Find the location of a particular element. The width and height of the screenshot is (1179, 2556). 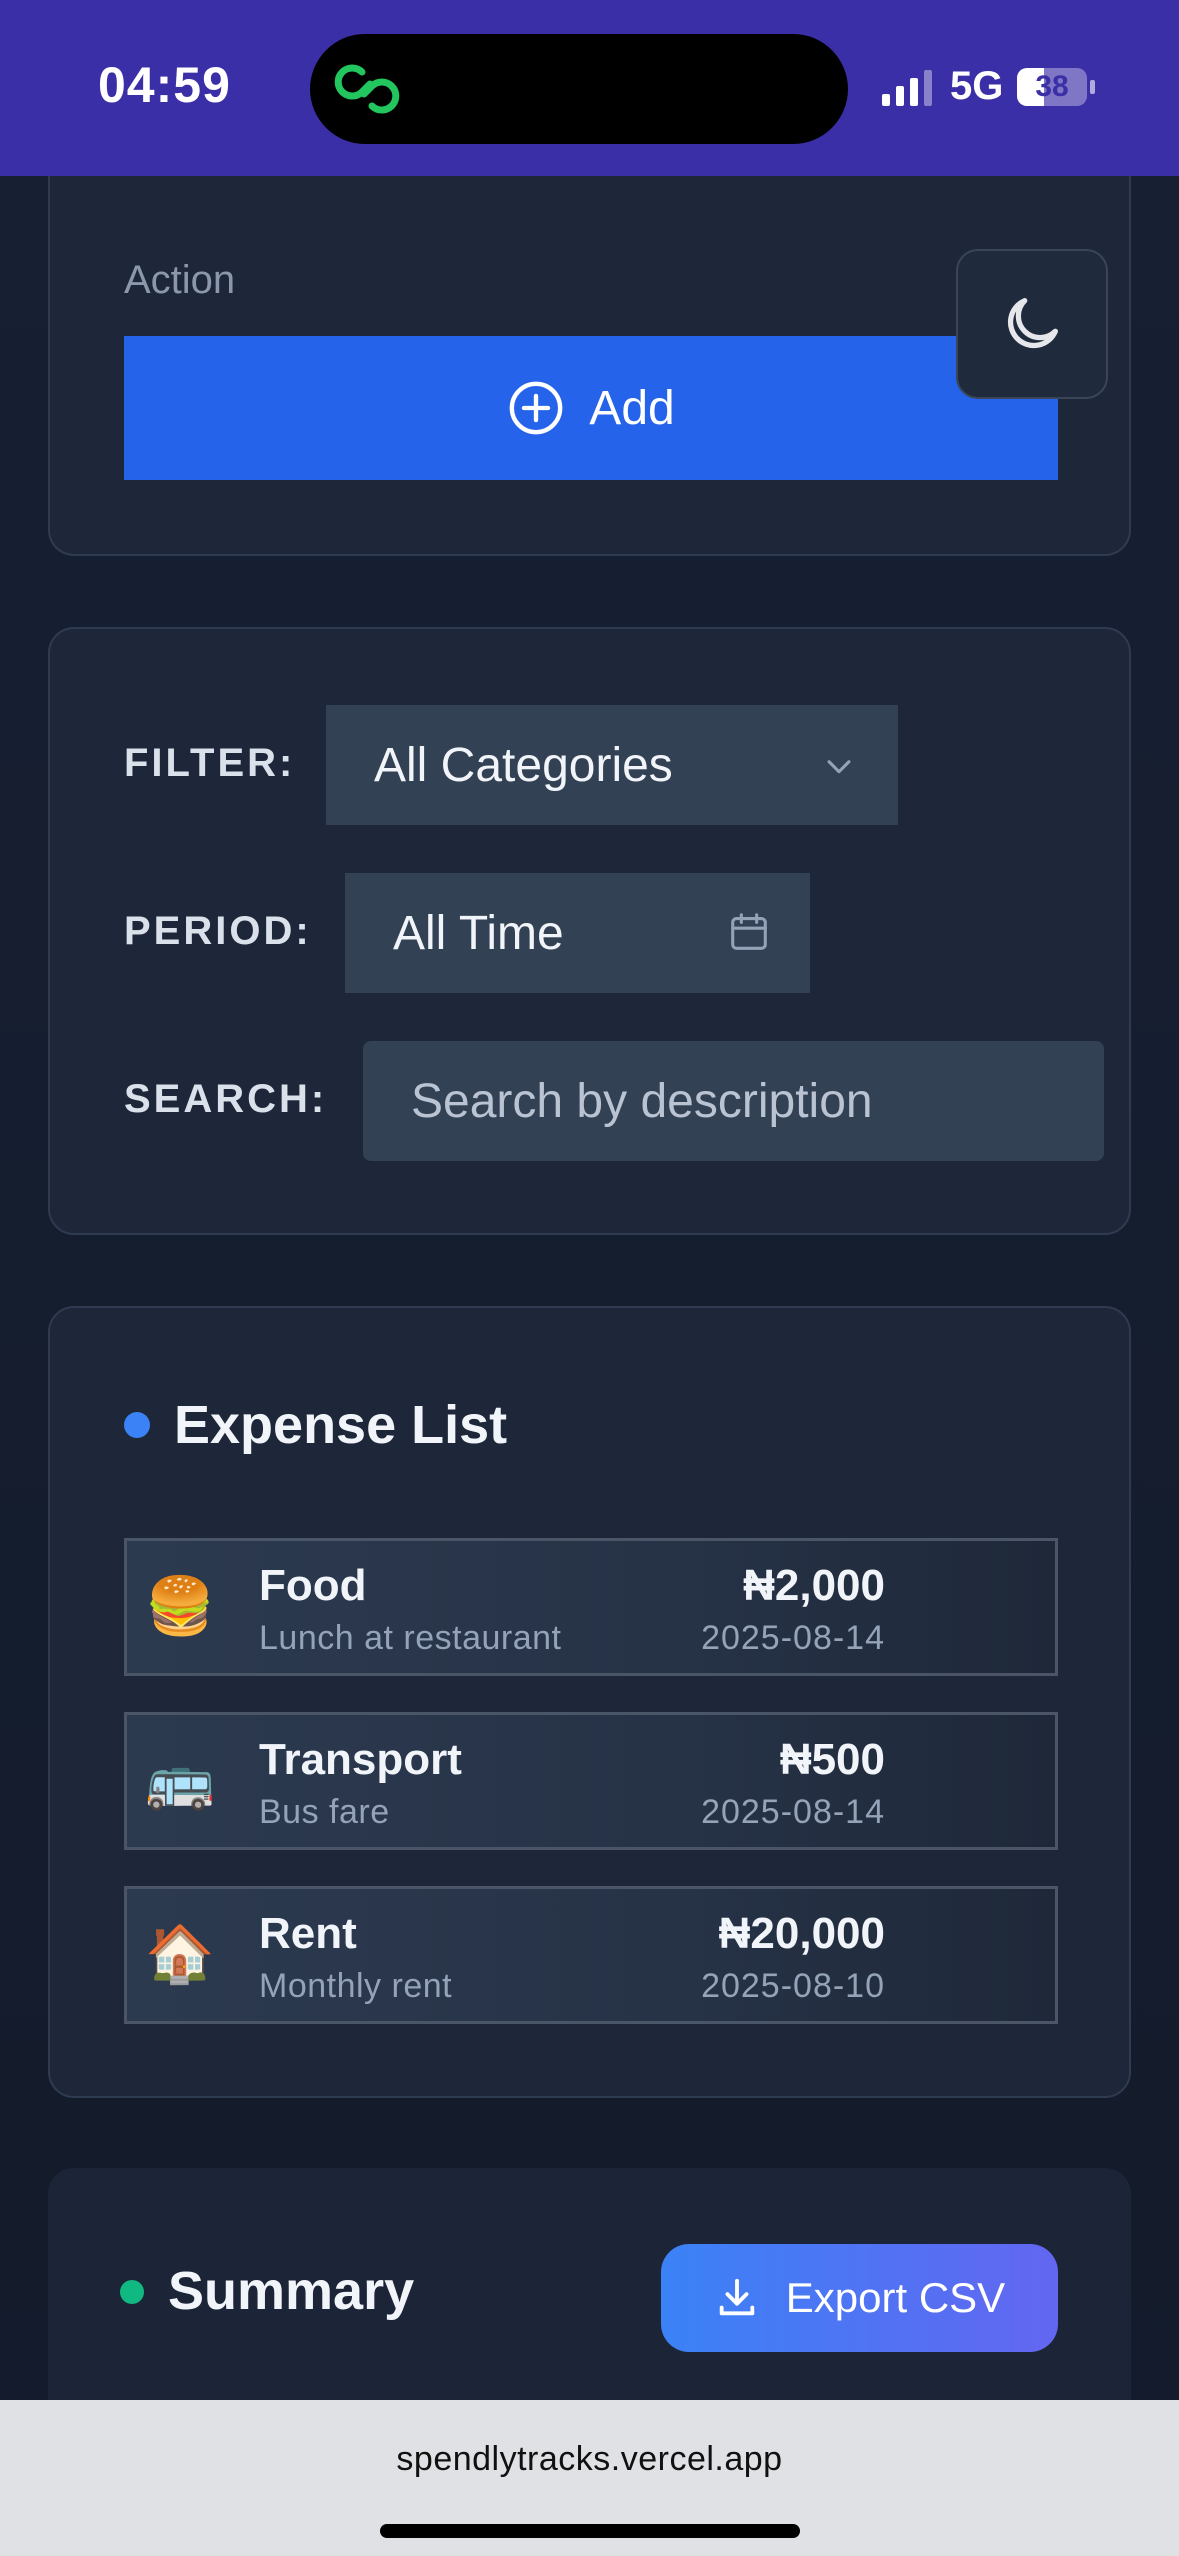

expense-category: Food is located at coordinates (313, 1585).